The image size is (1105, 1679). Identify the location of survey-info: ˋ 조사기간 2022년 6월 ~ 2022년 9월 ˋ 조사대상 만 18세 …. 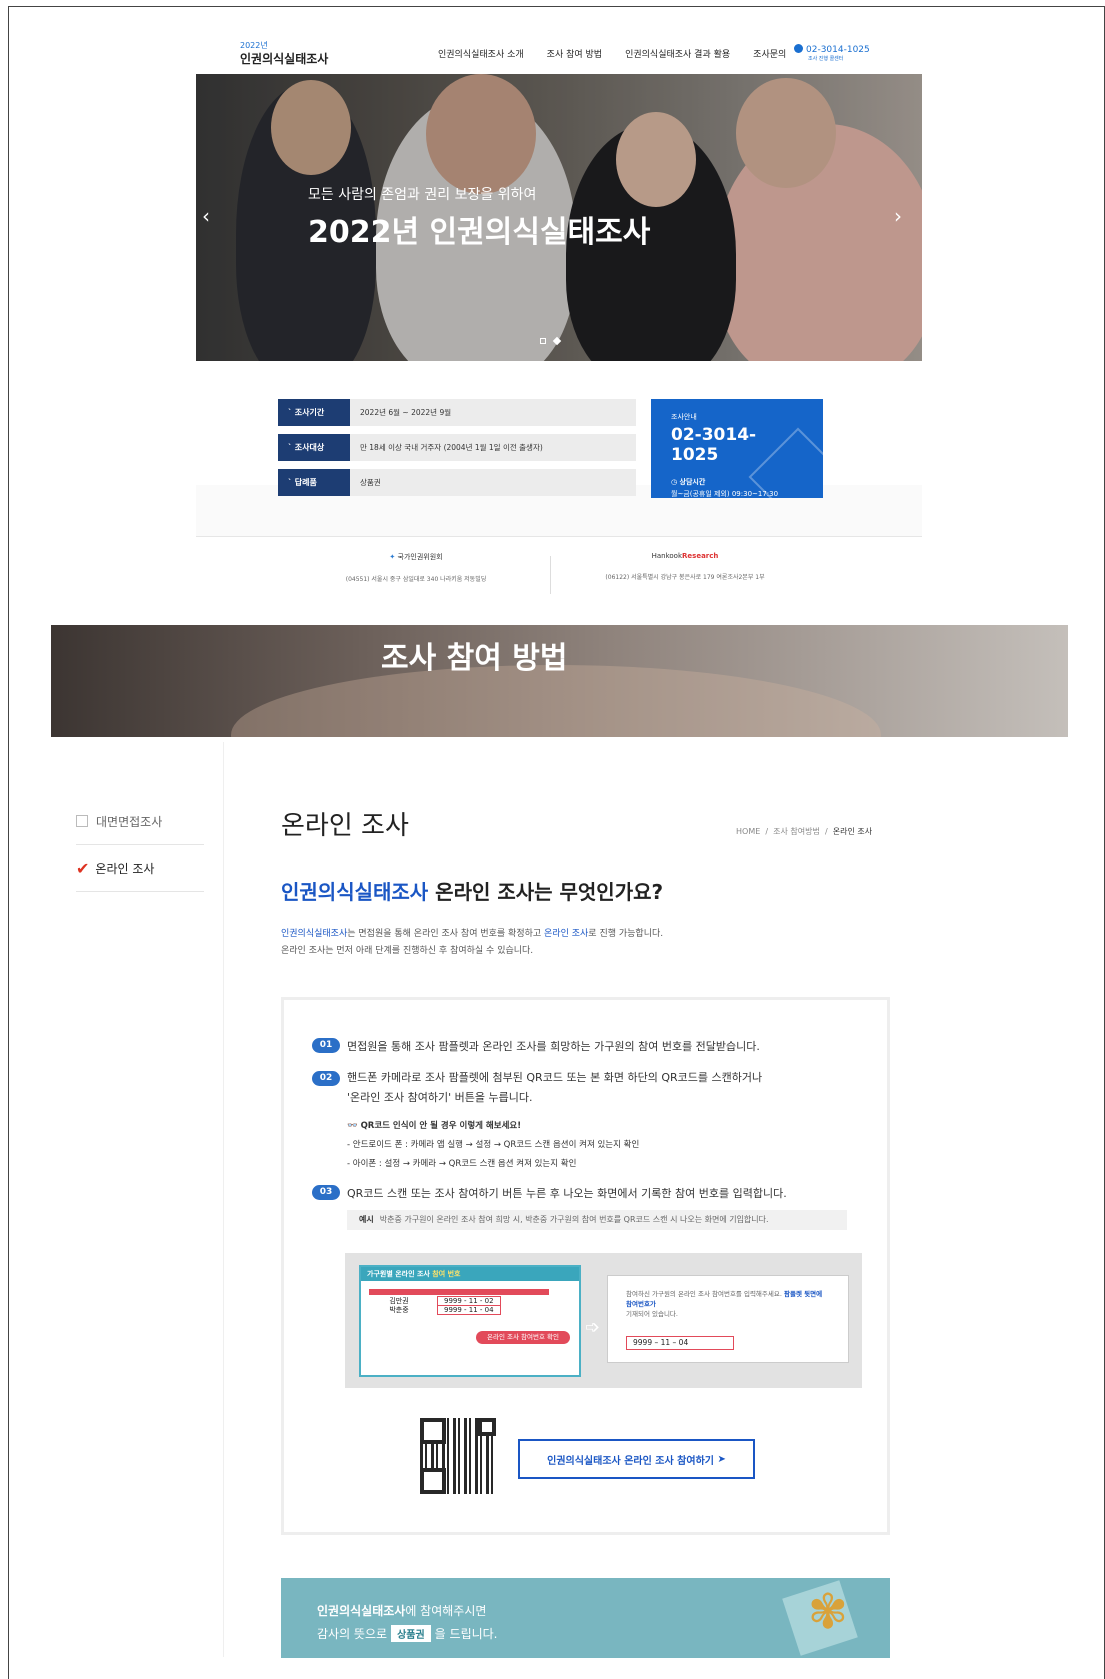
(457, 451).